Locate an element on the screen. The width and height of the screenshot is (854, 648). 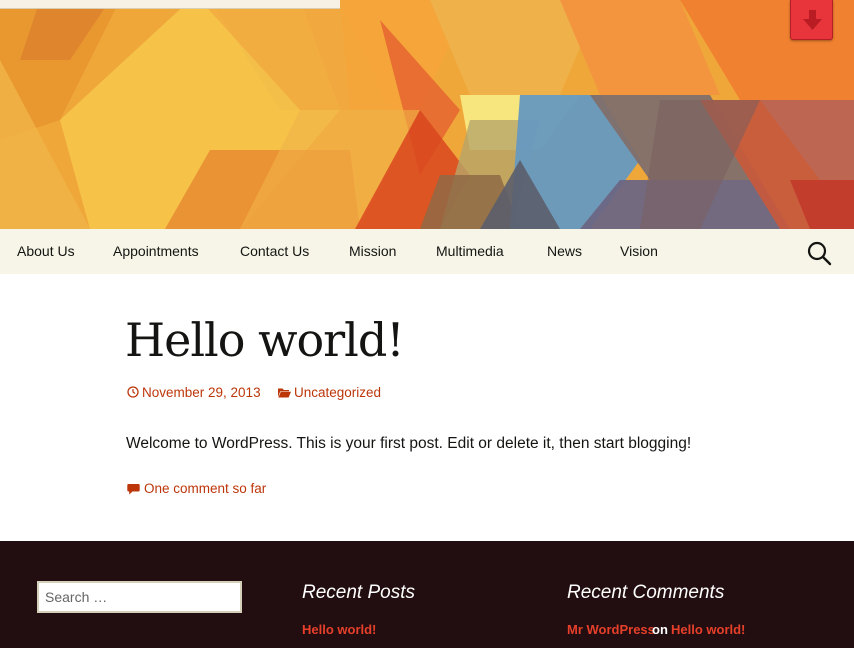
post-title: Hello world! is located at coordinates (265, 340).